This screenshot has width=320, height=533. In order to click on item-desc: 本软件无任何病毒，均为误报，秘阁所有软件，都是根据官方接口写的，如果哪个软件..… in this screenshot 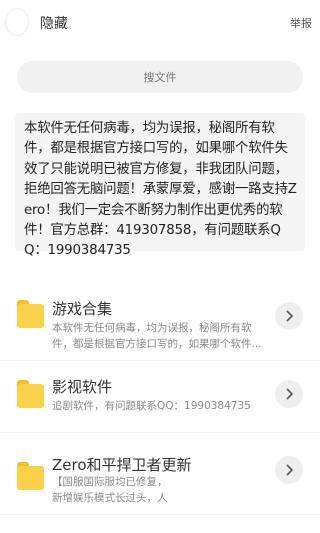, I will do `click(157, 336)`.